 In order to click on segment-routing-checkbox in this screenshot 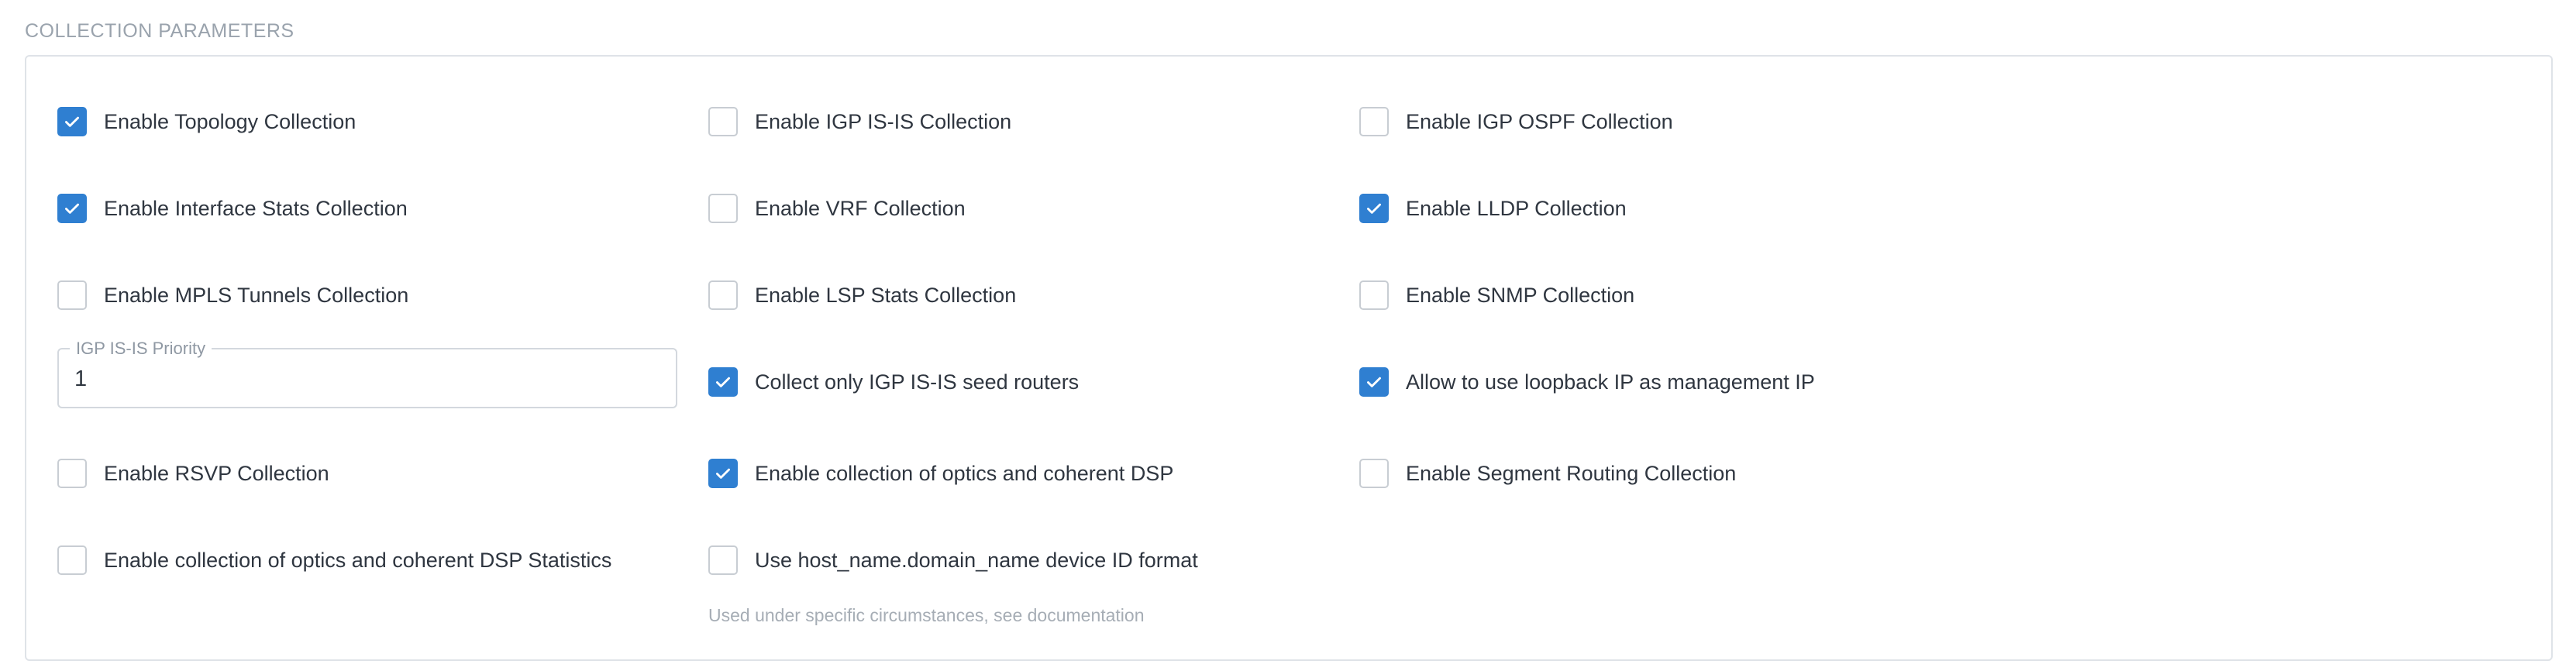, I will do `click(1374, 473)`.